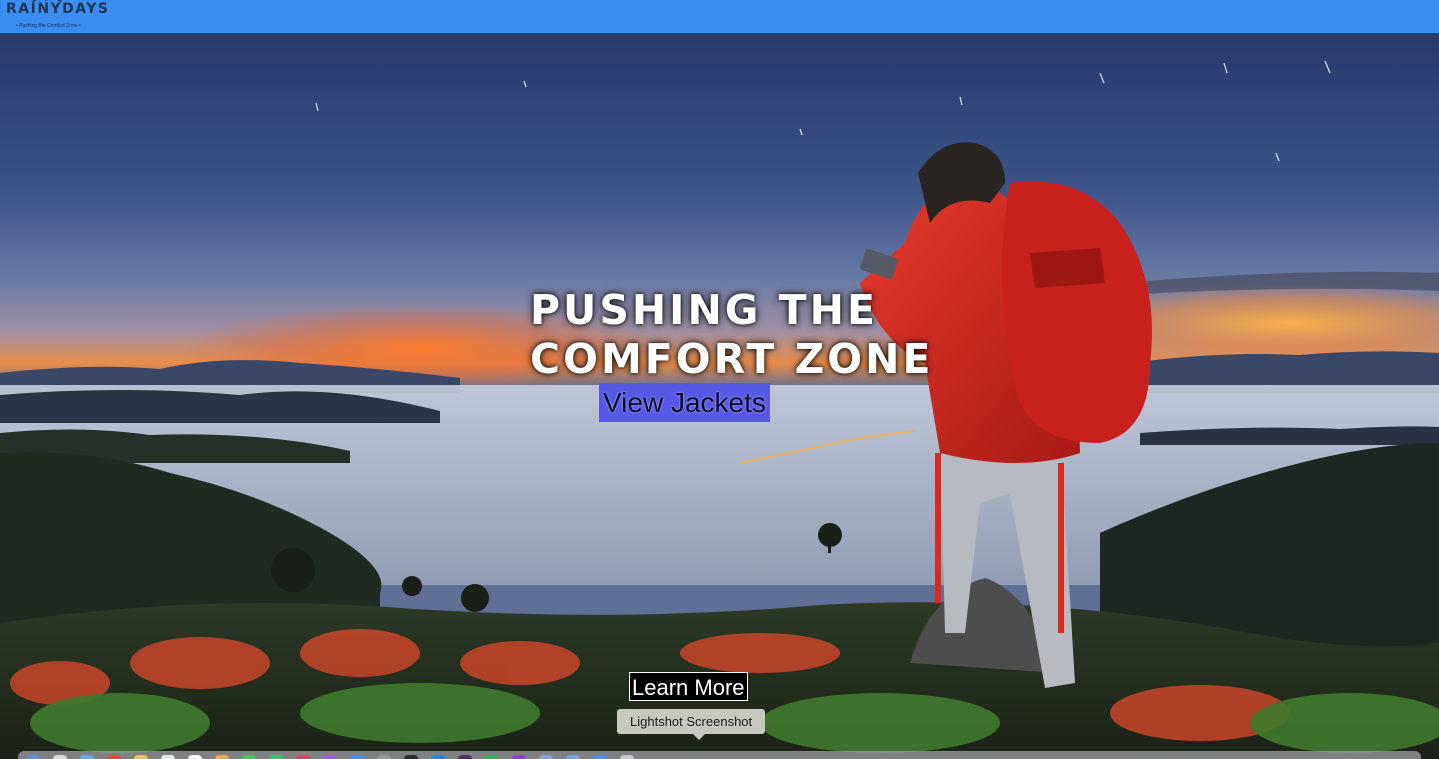 Image resolution: width=1439 pixels, height=759 pixels. Describe the element at coordinates (330, 757) in the screenshot. I see `podcasts-icon` at that location.